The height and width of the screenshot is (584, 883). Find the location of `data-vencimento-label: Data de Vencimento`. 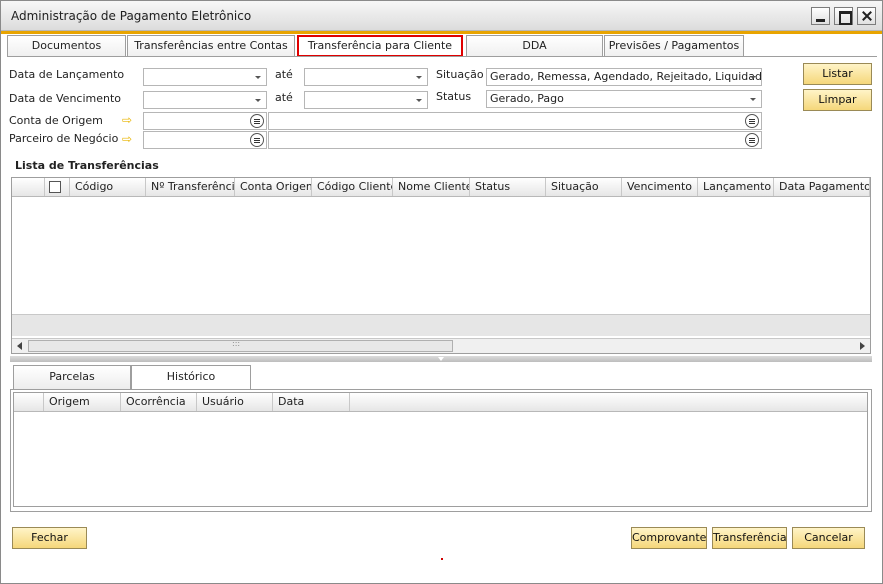

data-vencimento-label: Data de Vencimento is located at coordinates (65, 98).